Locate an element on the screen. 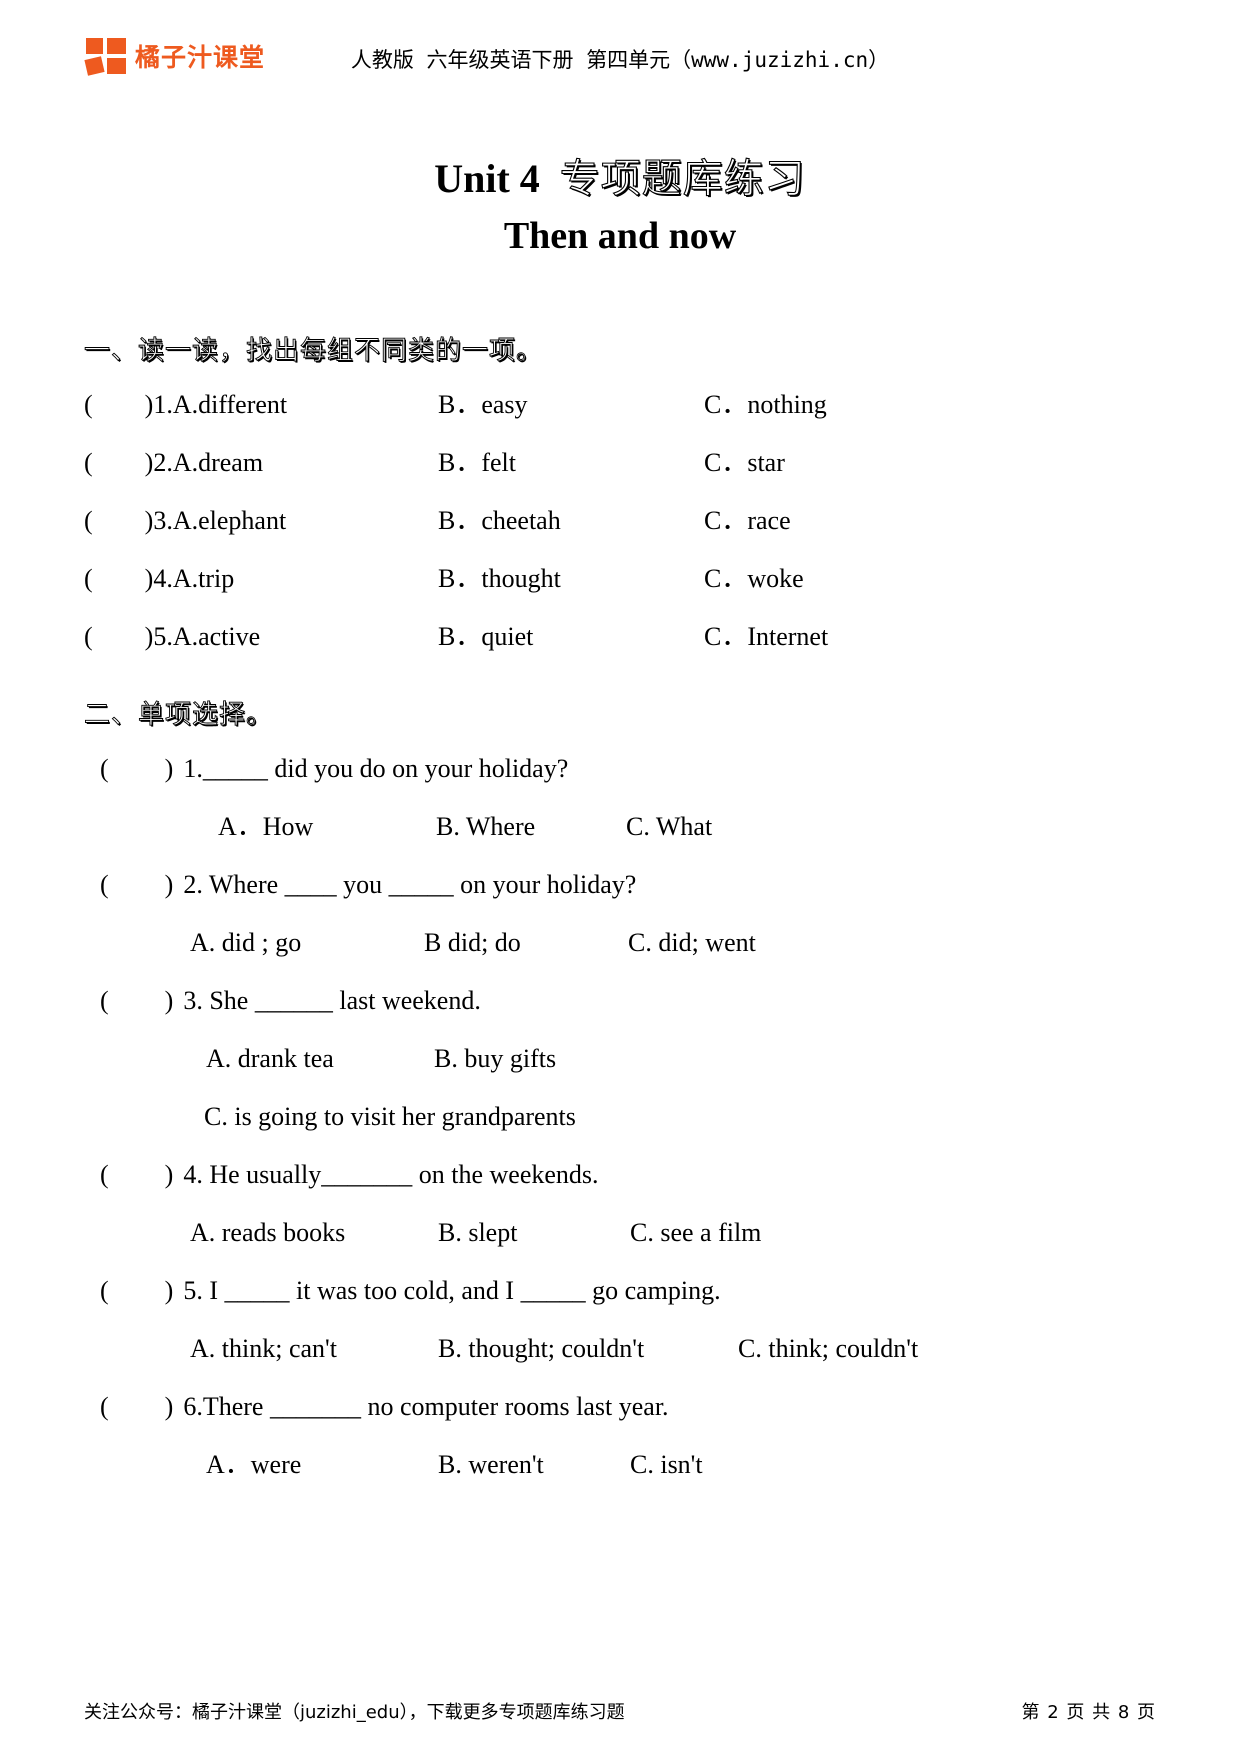 The height and width of the screenshot is (1754, 1240). list-item: () 4. He usually_______ on the weekends. is located at coordinates (349, 1175).